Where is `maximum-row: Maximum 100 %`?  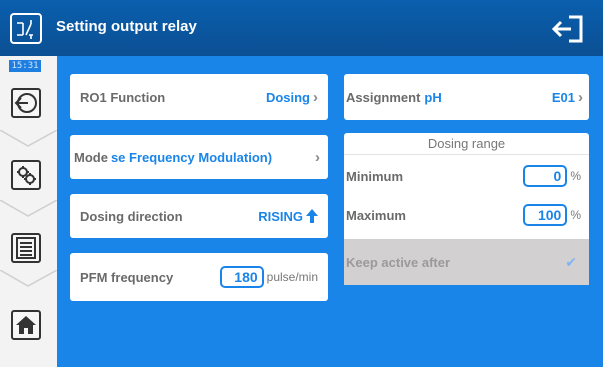 maximum-row: Maximum 100 % is located at coordinates (466, 215).